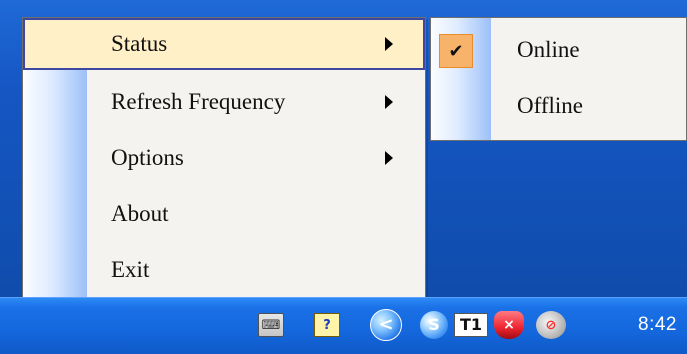  Describe the element at coordinates (471, 325) in the screenshot. I see `t1-icon: T1` at that location.